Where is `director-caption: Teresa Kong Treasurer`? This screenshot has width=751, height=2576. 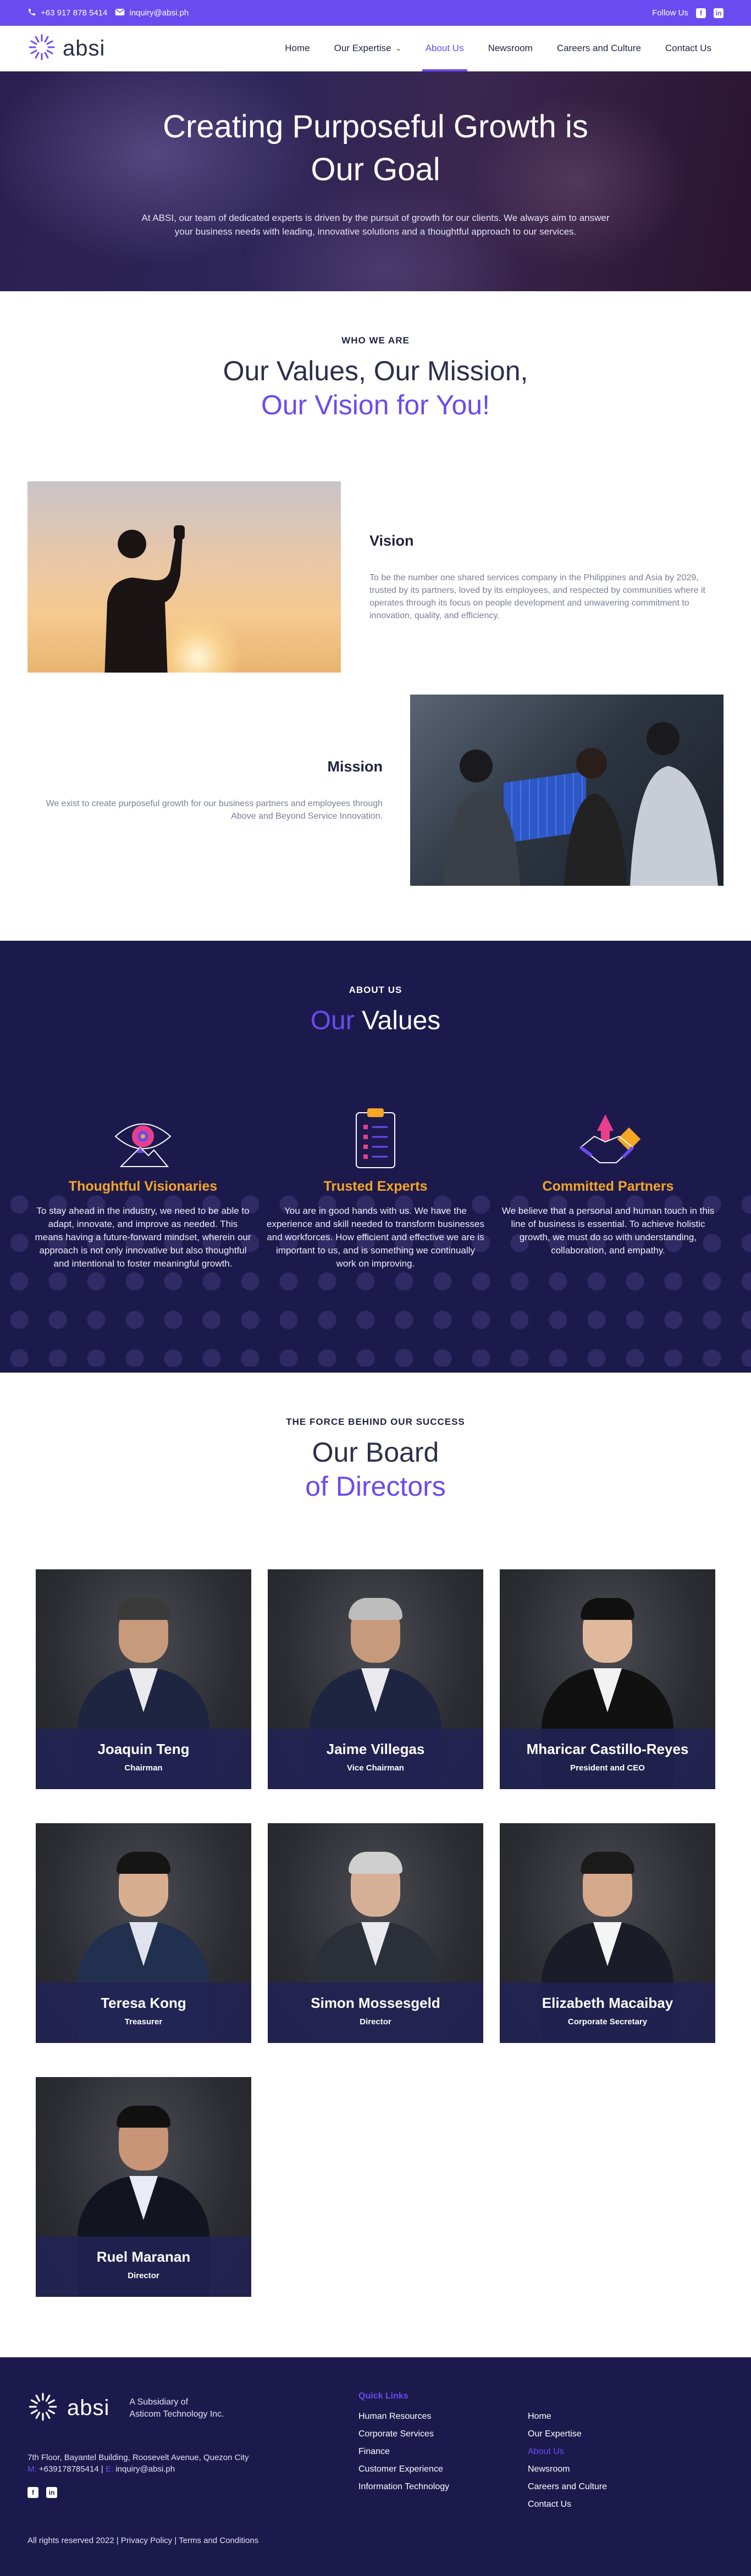
director-caption: Teresa Kong Treasurer is located at coordinates (143, 2013).